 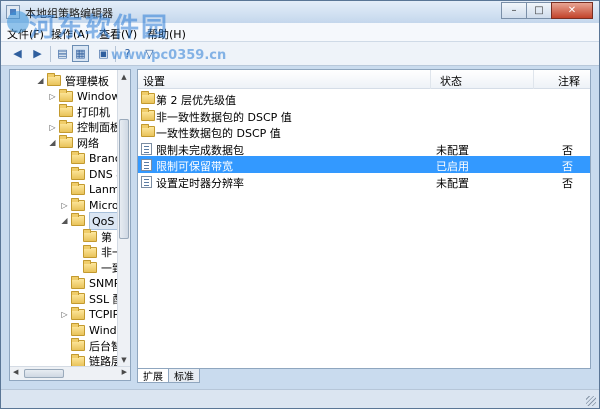 I want to click on tree-item: 打印机, so click(x=79, y=111).